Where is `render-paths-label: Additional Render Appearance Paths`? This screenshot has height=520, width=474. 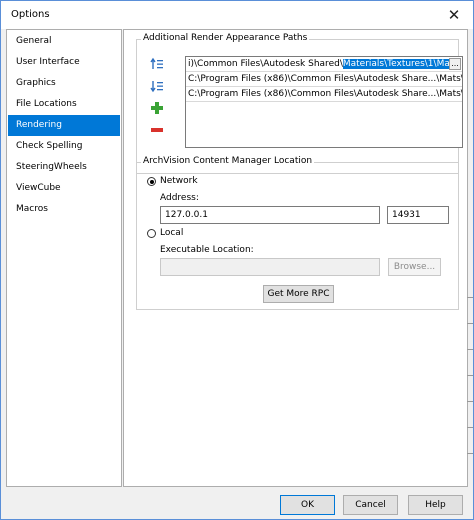 render-paths-label: Additional Render Appearance Paths is located at coordinates (225, 38).